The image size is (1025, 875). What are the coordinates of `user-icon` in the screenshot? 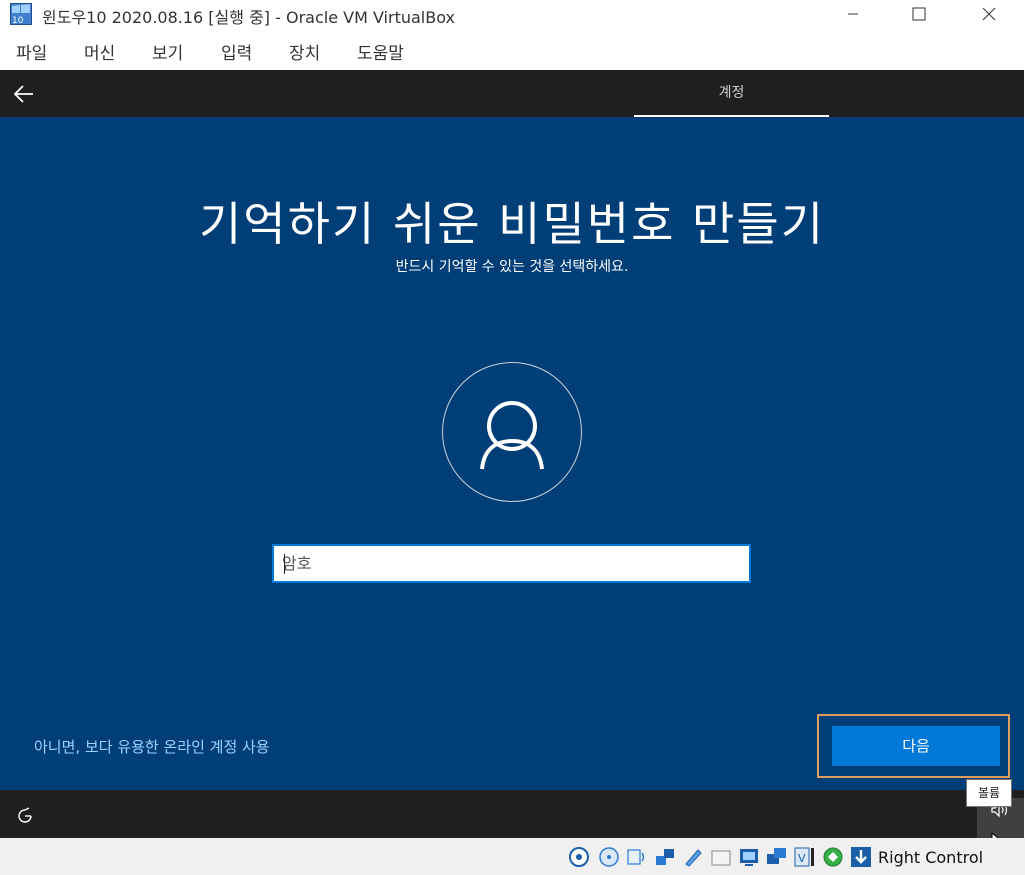 It's located at (512, 435).